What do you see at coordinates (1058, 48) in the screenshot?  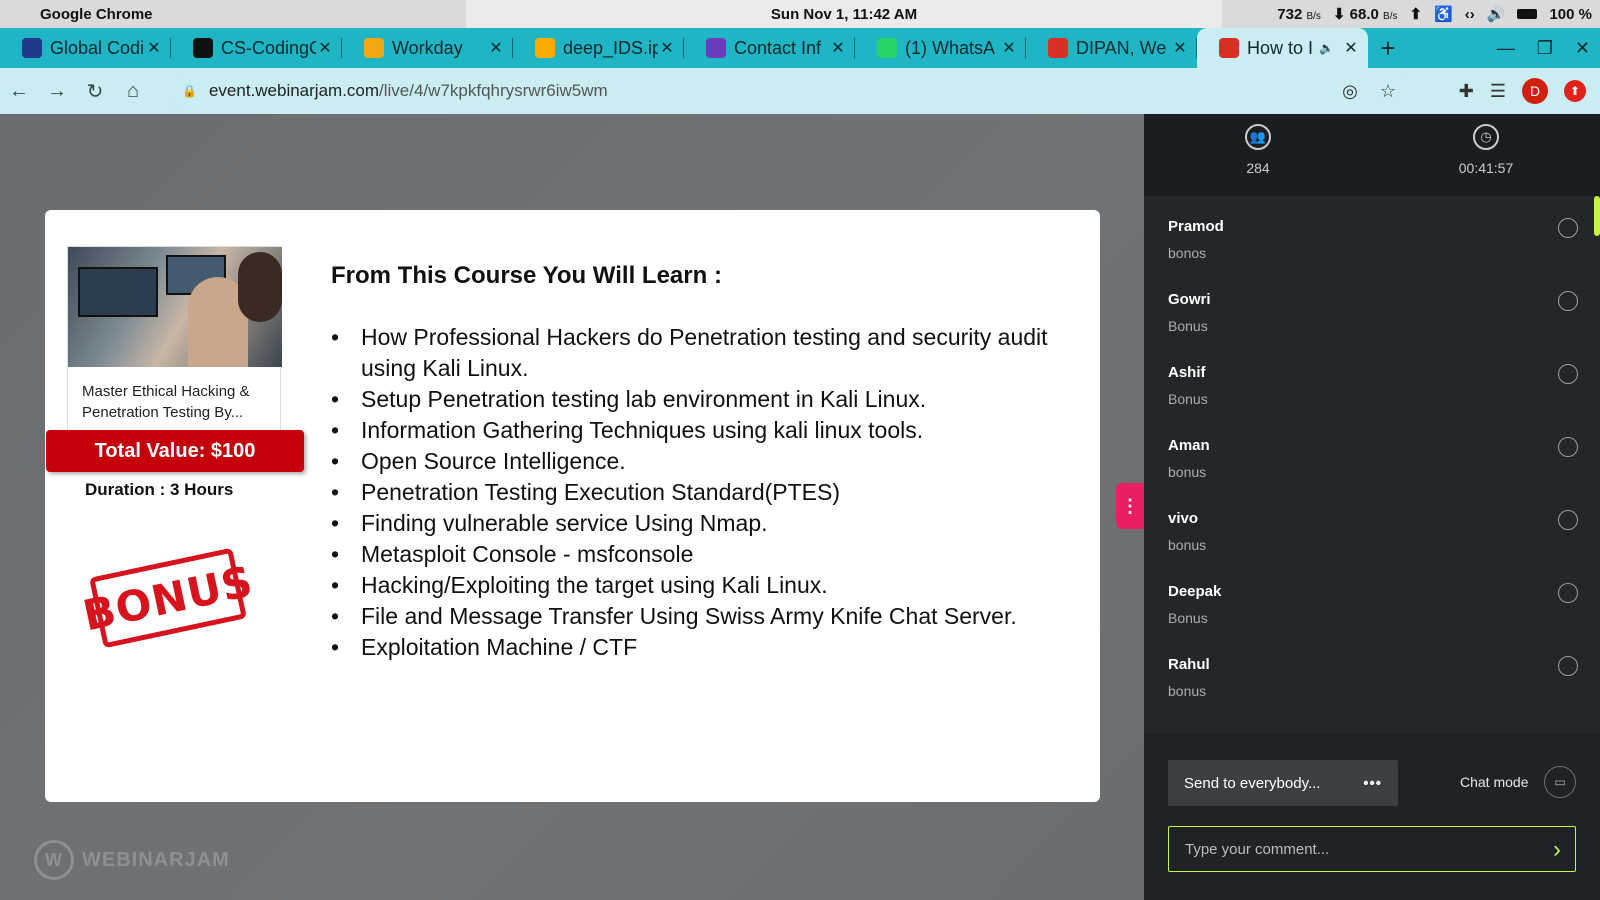 I see `gmail-icon` at bounding box center [1058, 48].